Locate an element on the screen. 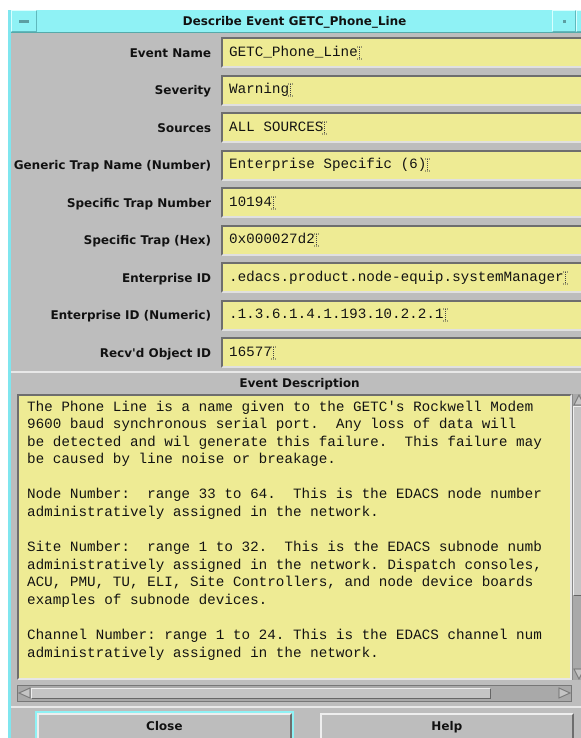 This screenshot has height=738, width=581. window-title: Describe Event GETC_Phone_Line is located at coordinates (295, 21).